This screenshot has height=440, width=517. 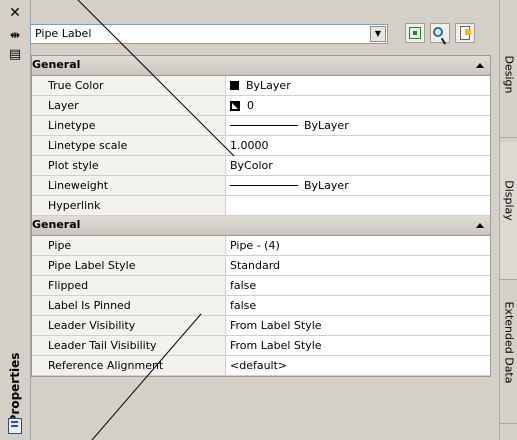 What do you see at coordinates (250, 105) in the screenshot?
I see `property-value-text: 0` at bounding box center [250, 105].